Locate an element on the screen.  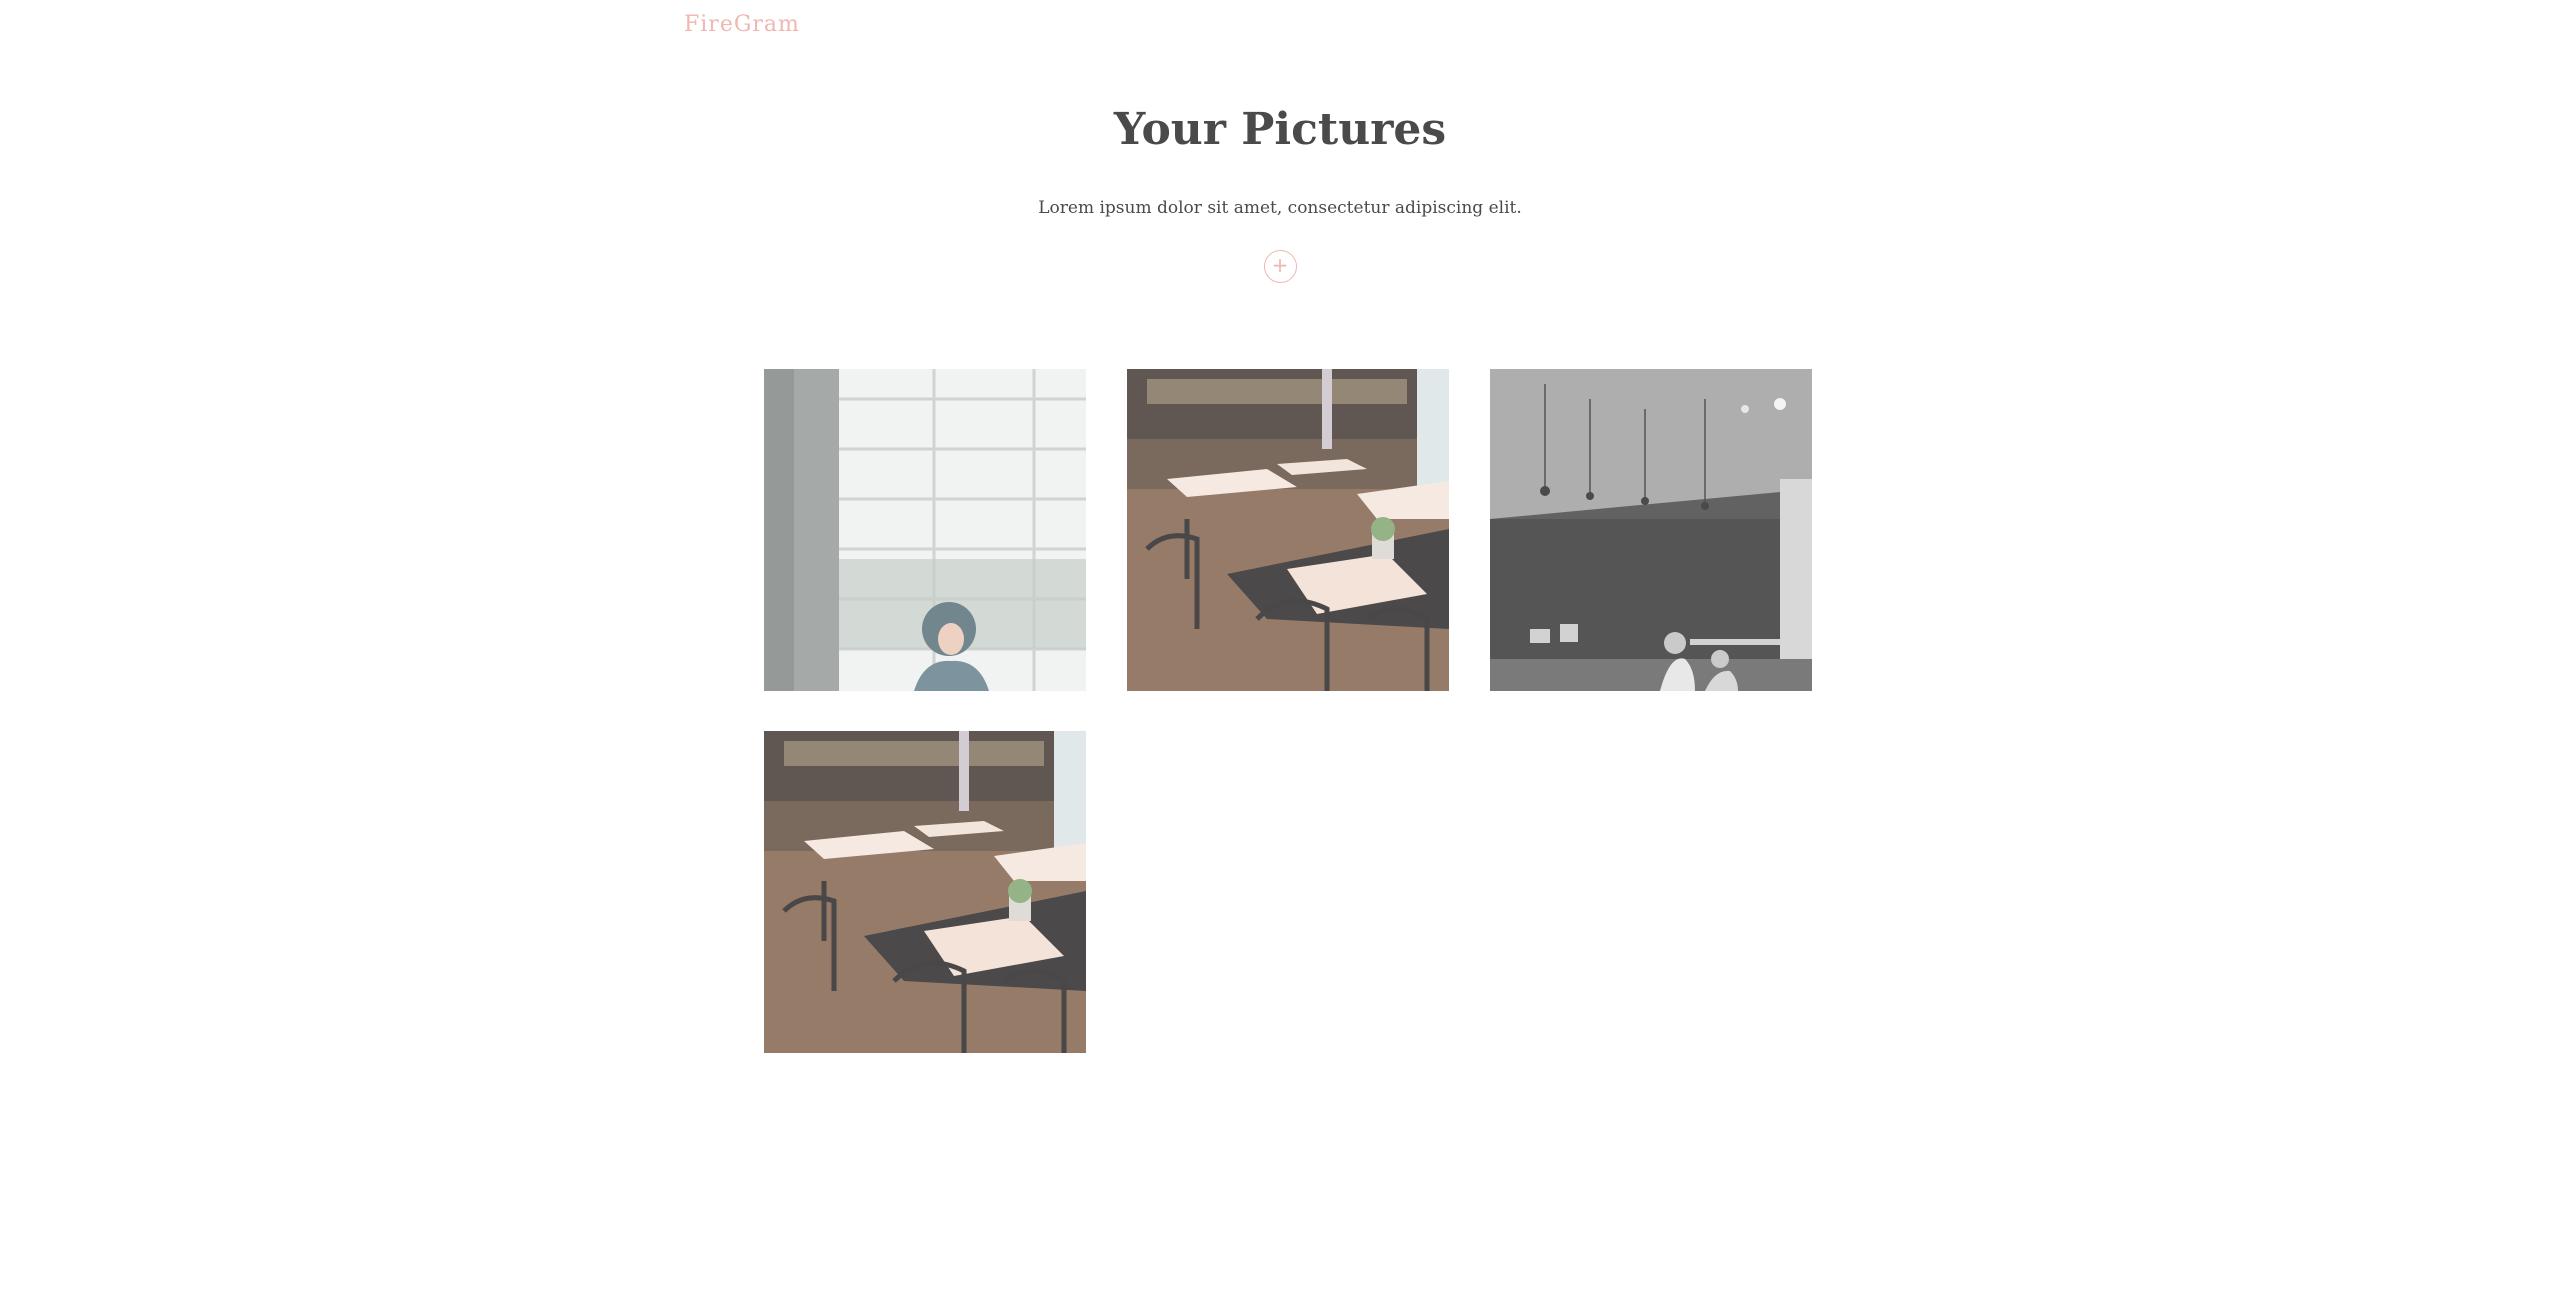
upload-form: + is located at coordinates (1280, 266).